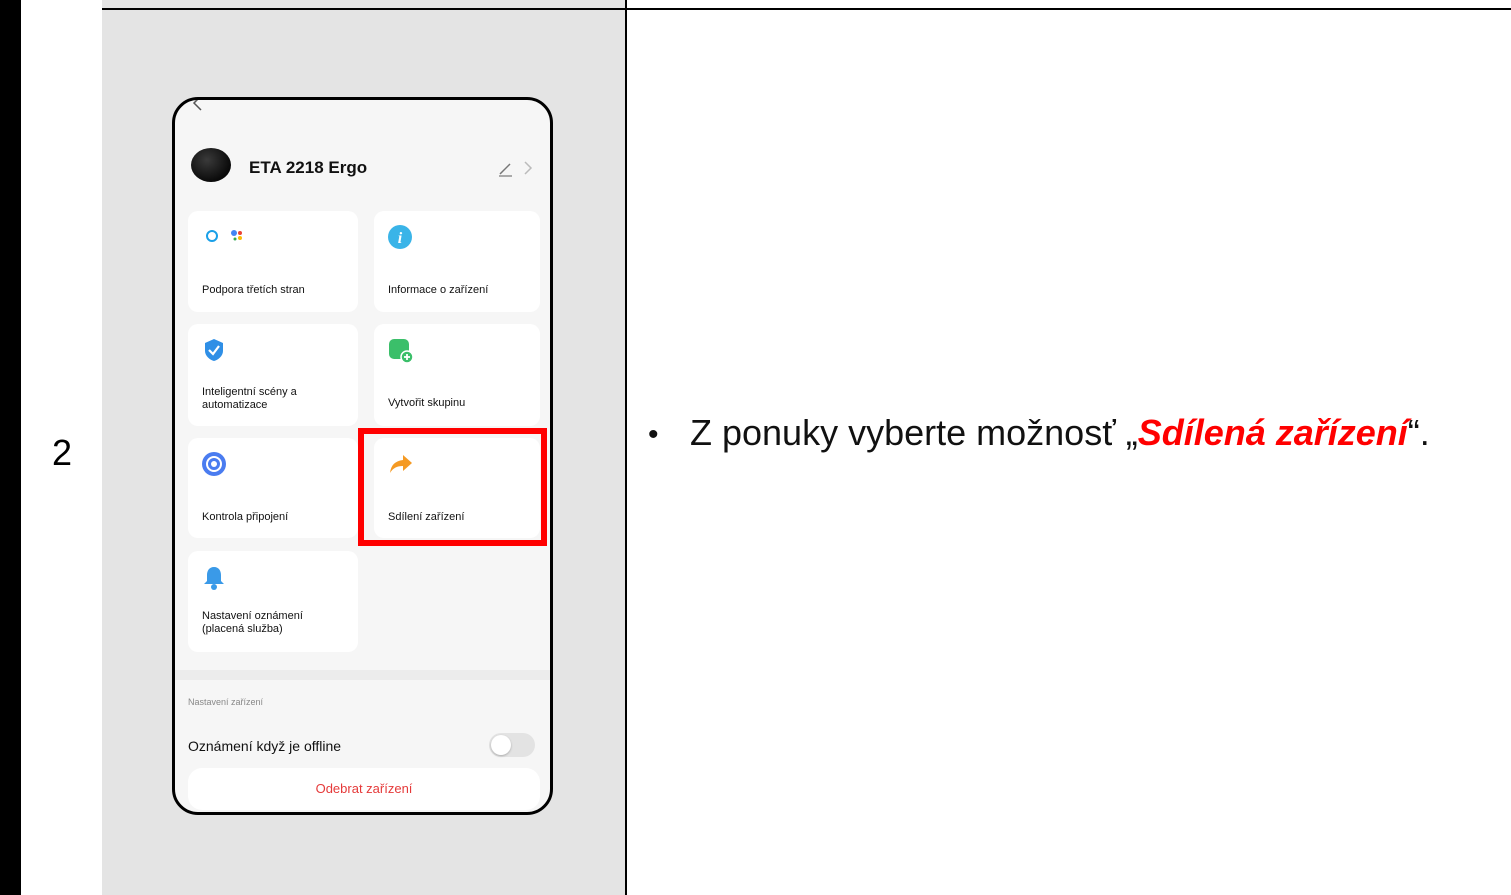 The width and height of the screenshot is (1511, 895). Describe the element at coordinates (265, 746) in the screenshot. I see `offline-notification-label: Oznámení když je offline` at that location.